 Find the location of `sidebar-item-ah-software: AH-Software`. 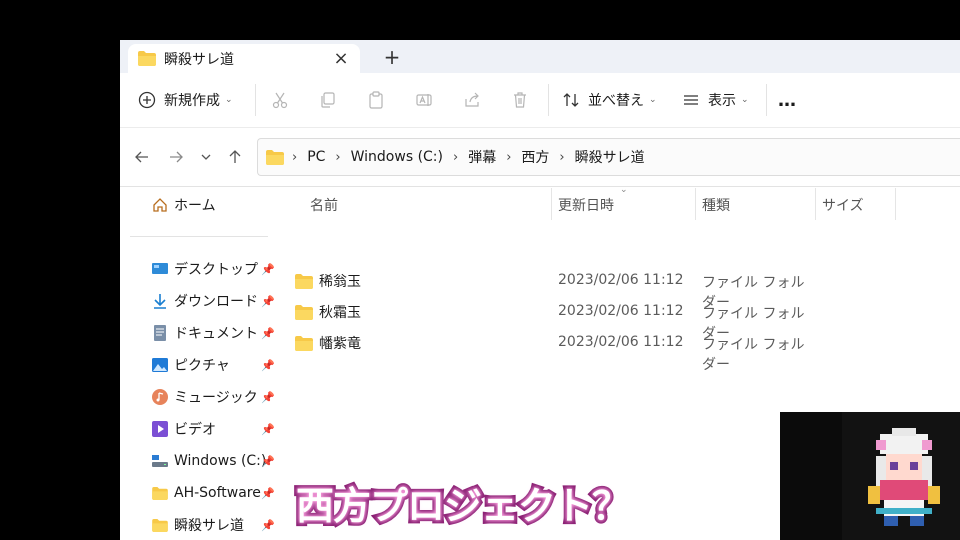

sidebar-item-ah-software: AH-Software is located at coordinates (206, 493).